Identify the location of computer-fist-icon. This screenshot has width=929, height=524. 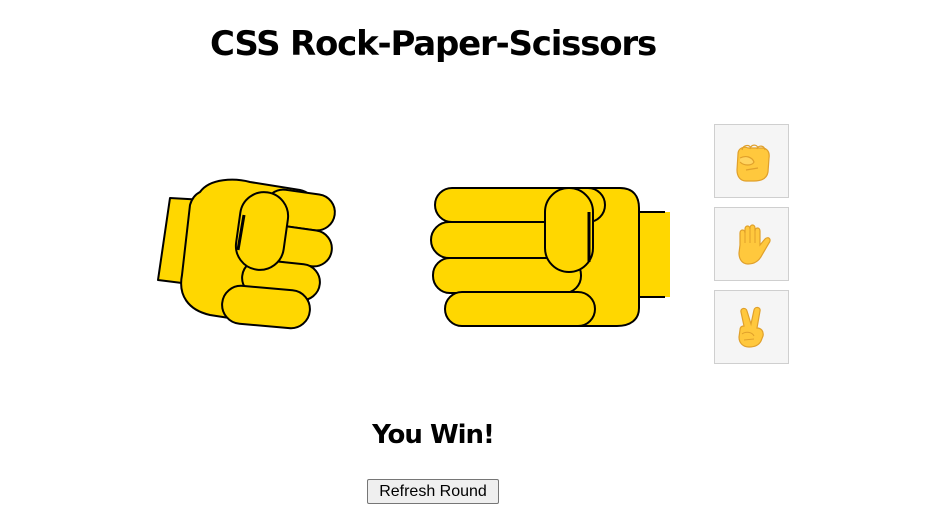
(550, 257).